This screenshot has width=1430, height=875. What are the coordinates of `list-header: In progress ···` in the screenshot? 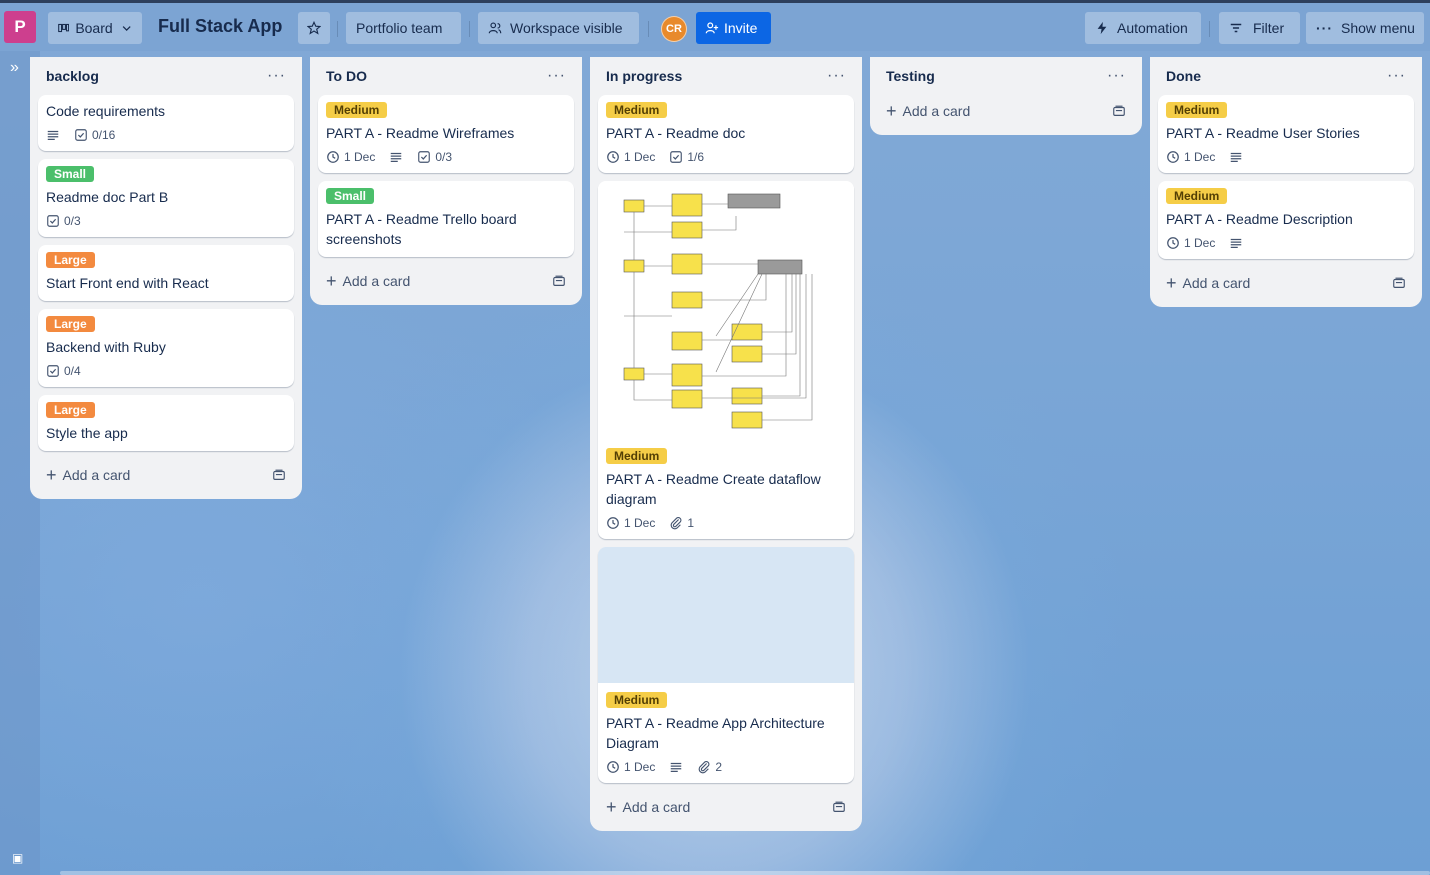 It's located at (726, 76).